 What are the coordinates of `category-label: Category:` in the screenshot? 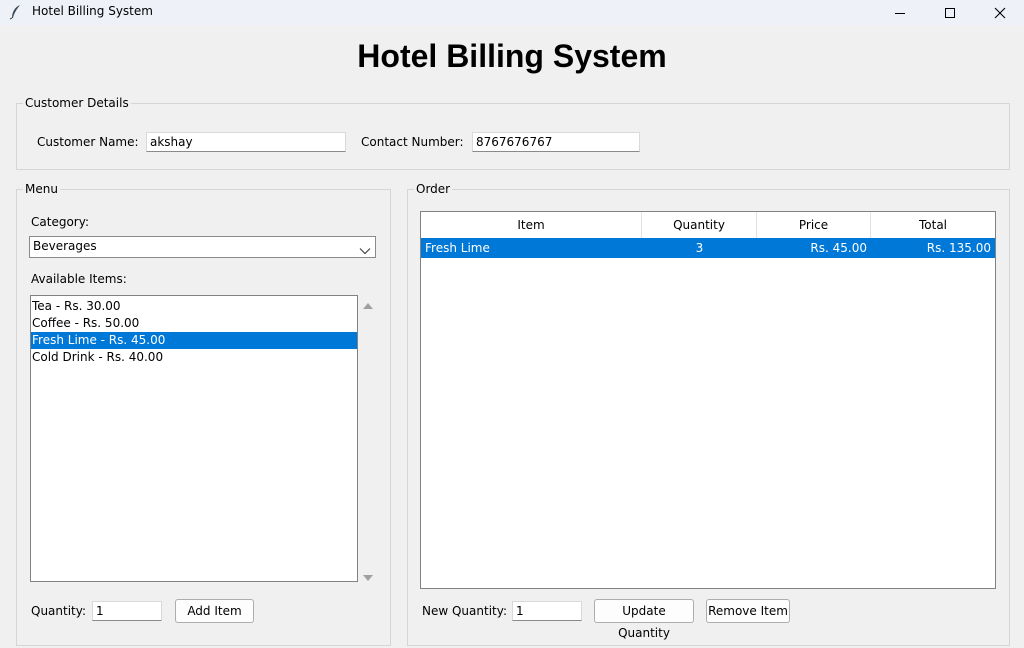 It's located at (60, 222).